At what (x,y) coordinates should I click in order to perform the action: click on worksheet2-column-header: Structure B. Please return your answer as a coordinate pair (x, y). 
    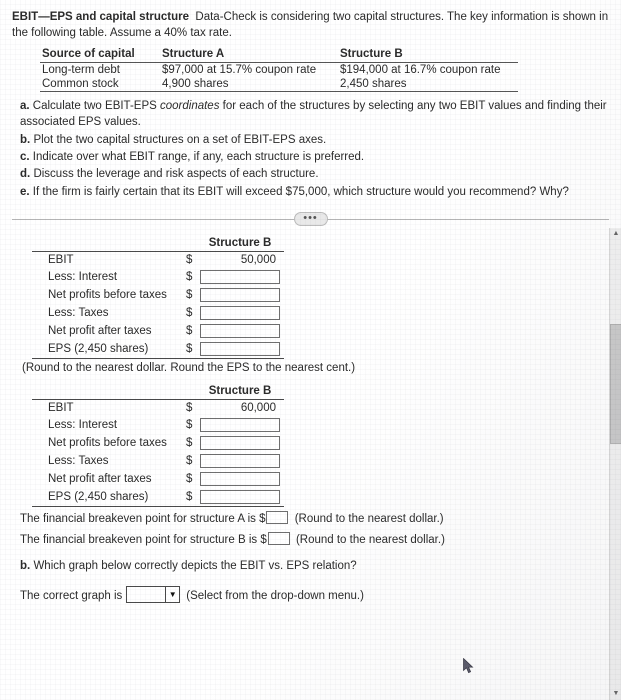
    Looking at the image, I should click on (240, 392).